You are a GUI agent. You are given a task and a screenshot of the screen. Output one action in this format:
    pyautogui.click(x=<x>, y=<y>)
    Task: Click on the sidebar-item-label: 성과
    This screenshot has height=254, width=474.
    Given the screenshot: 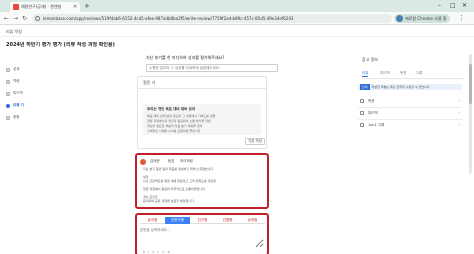 What is the action you would take?
    pyautogui.click(x=16, y=69)
    